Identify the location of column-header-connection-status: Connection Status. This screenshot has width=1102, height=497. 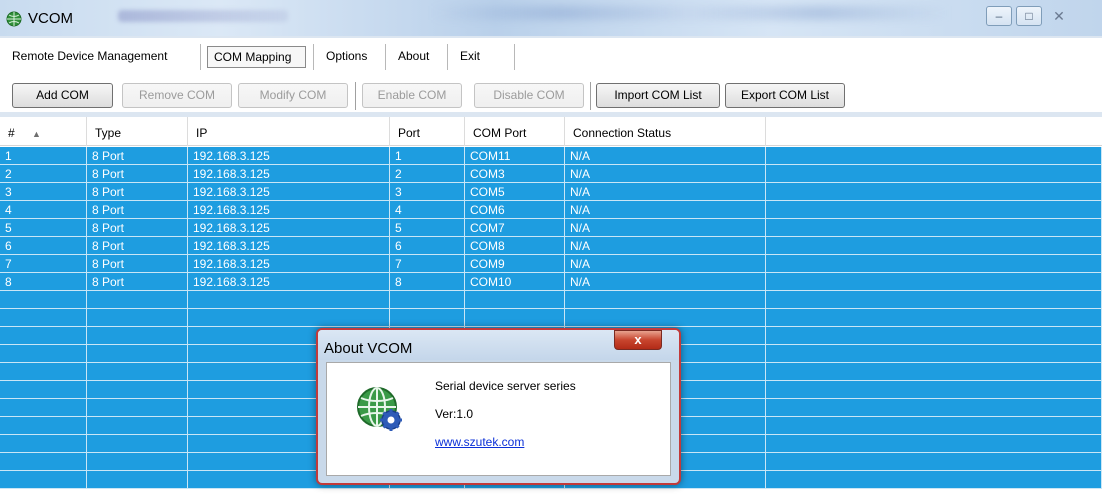
(665, 131).